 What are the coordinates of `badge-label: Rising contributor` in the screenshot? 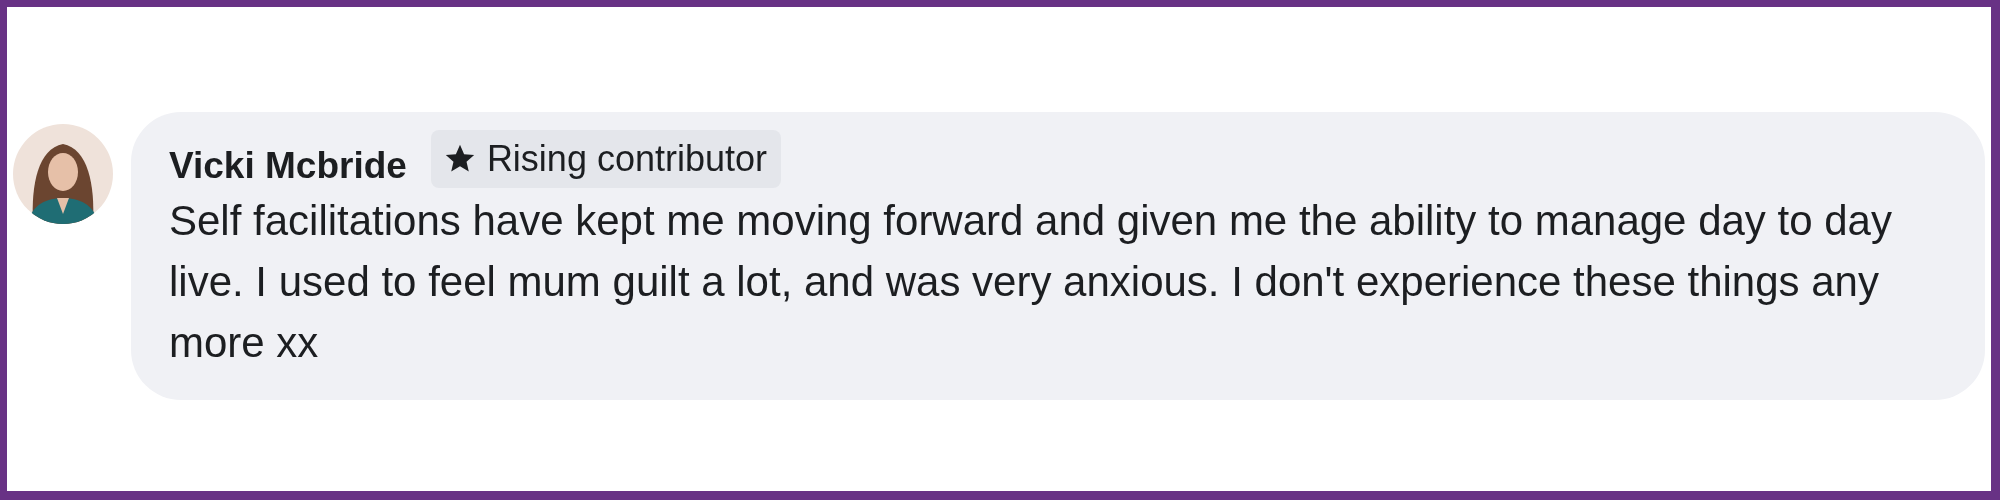 It's located at (626, 159).